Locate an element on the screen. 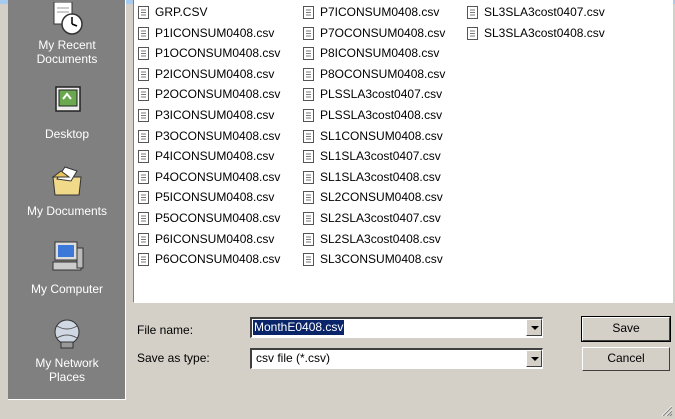  file-name: P3OCONSUM0408.csv is located at coordinates (218, 135).